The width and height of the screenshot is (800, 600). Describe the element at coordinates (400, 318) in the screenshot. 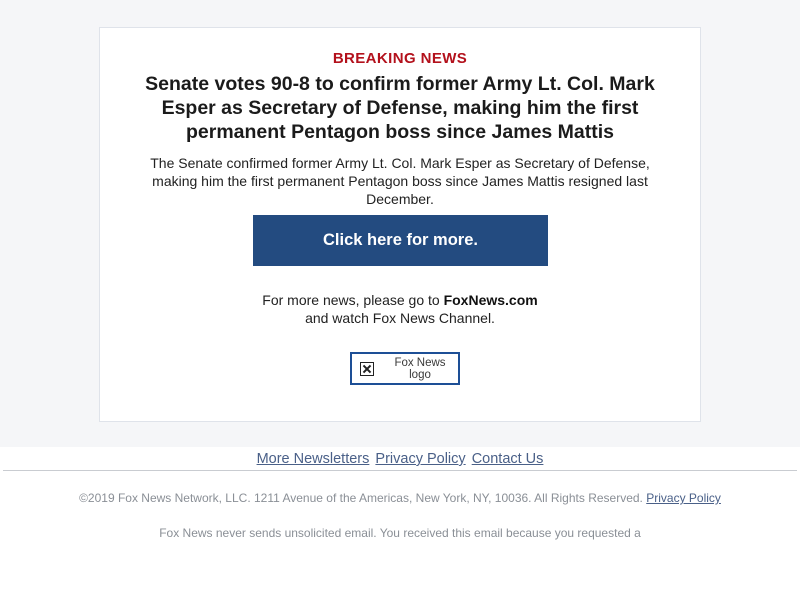

I see `more-news-suffix: and watch Fox News Channel.` at that location.